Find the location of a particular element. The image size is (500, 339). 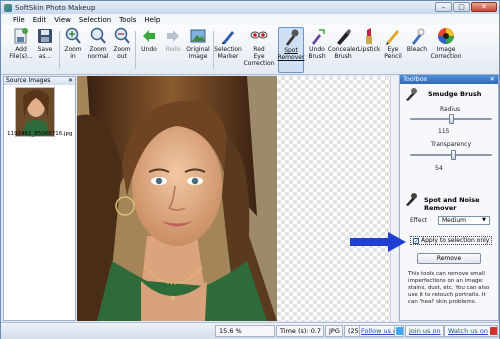

redo-arrow-icon is located at coordinates (173, 36).